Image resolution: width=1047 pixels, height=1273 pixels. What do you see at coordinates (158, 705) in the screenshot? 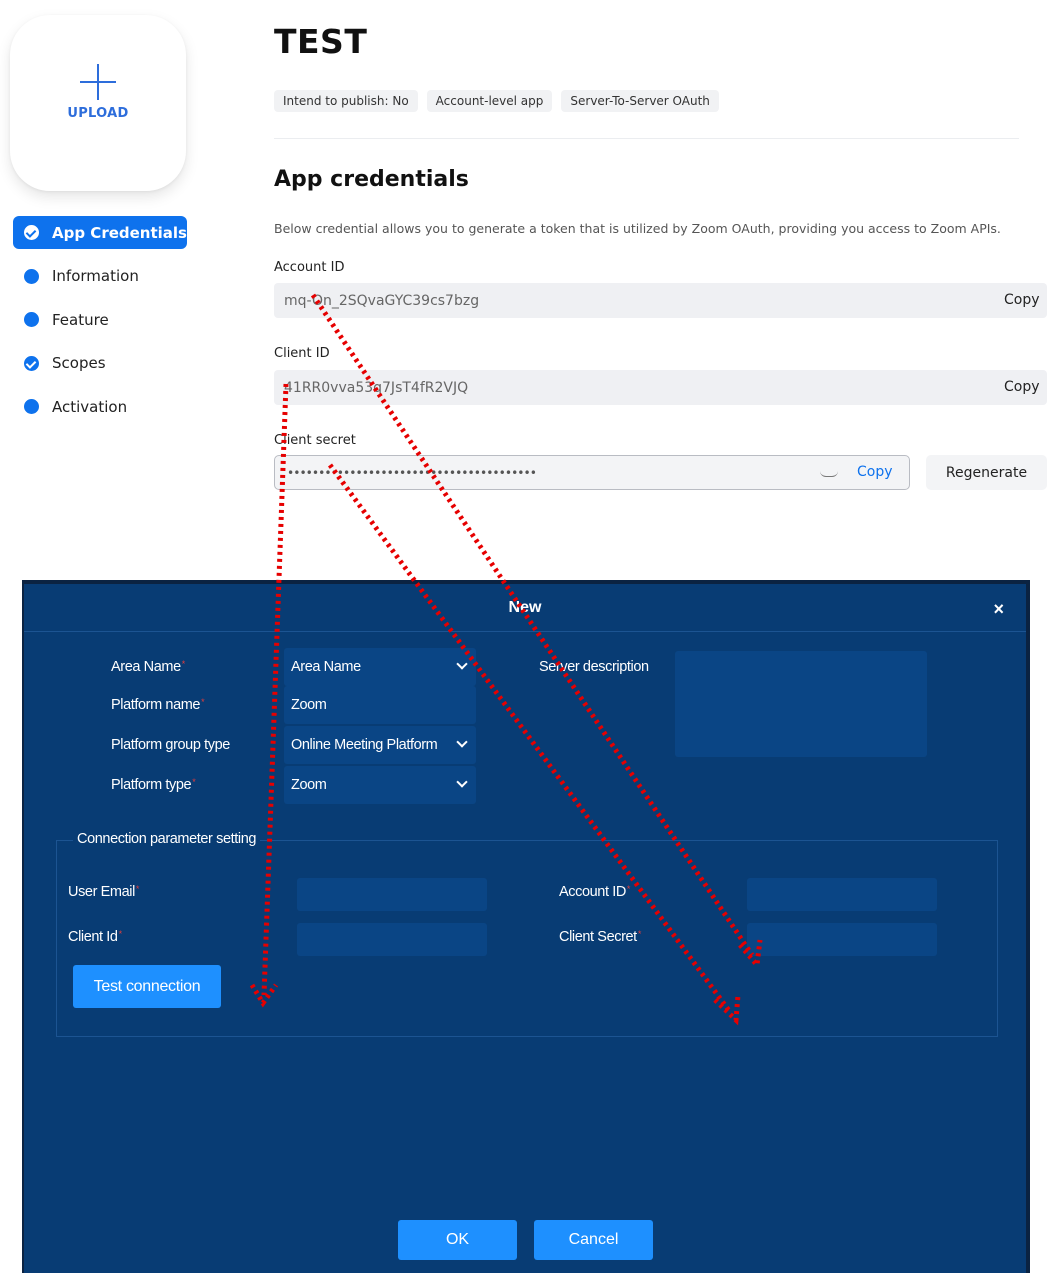
I see `platform-name-label: Platform name*` at bounding box center [158, 705].